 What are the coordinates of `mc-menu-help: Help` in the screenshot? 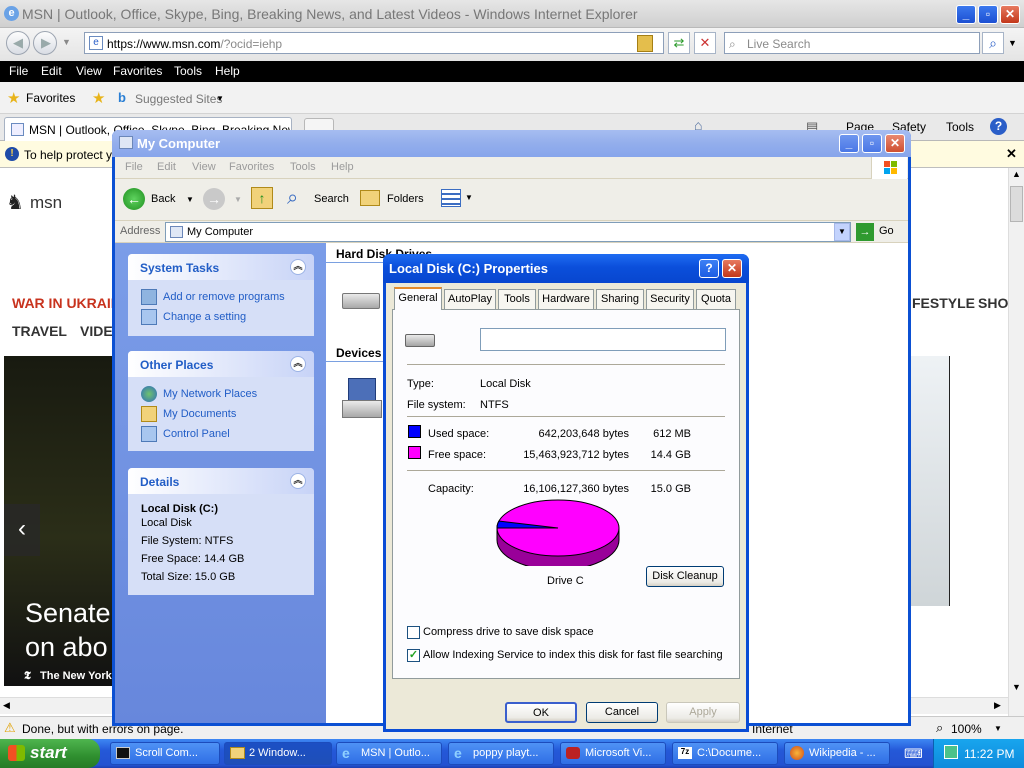 It's located at (342, 167).